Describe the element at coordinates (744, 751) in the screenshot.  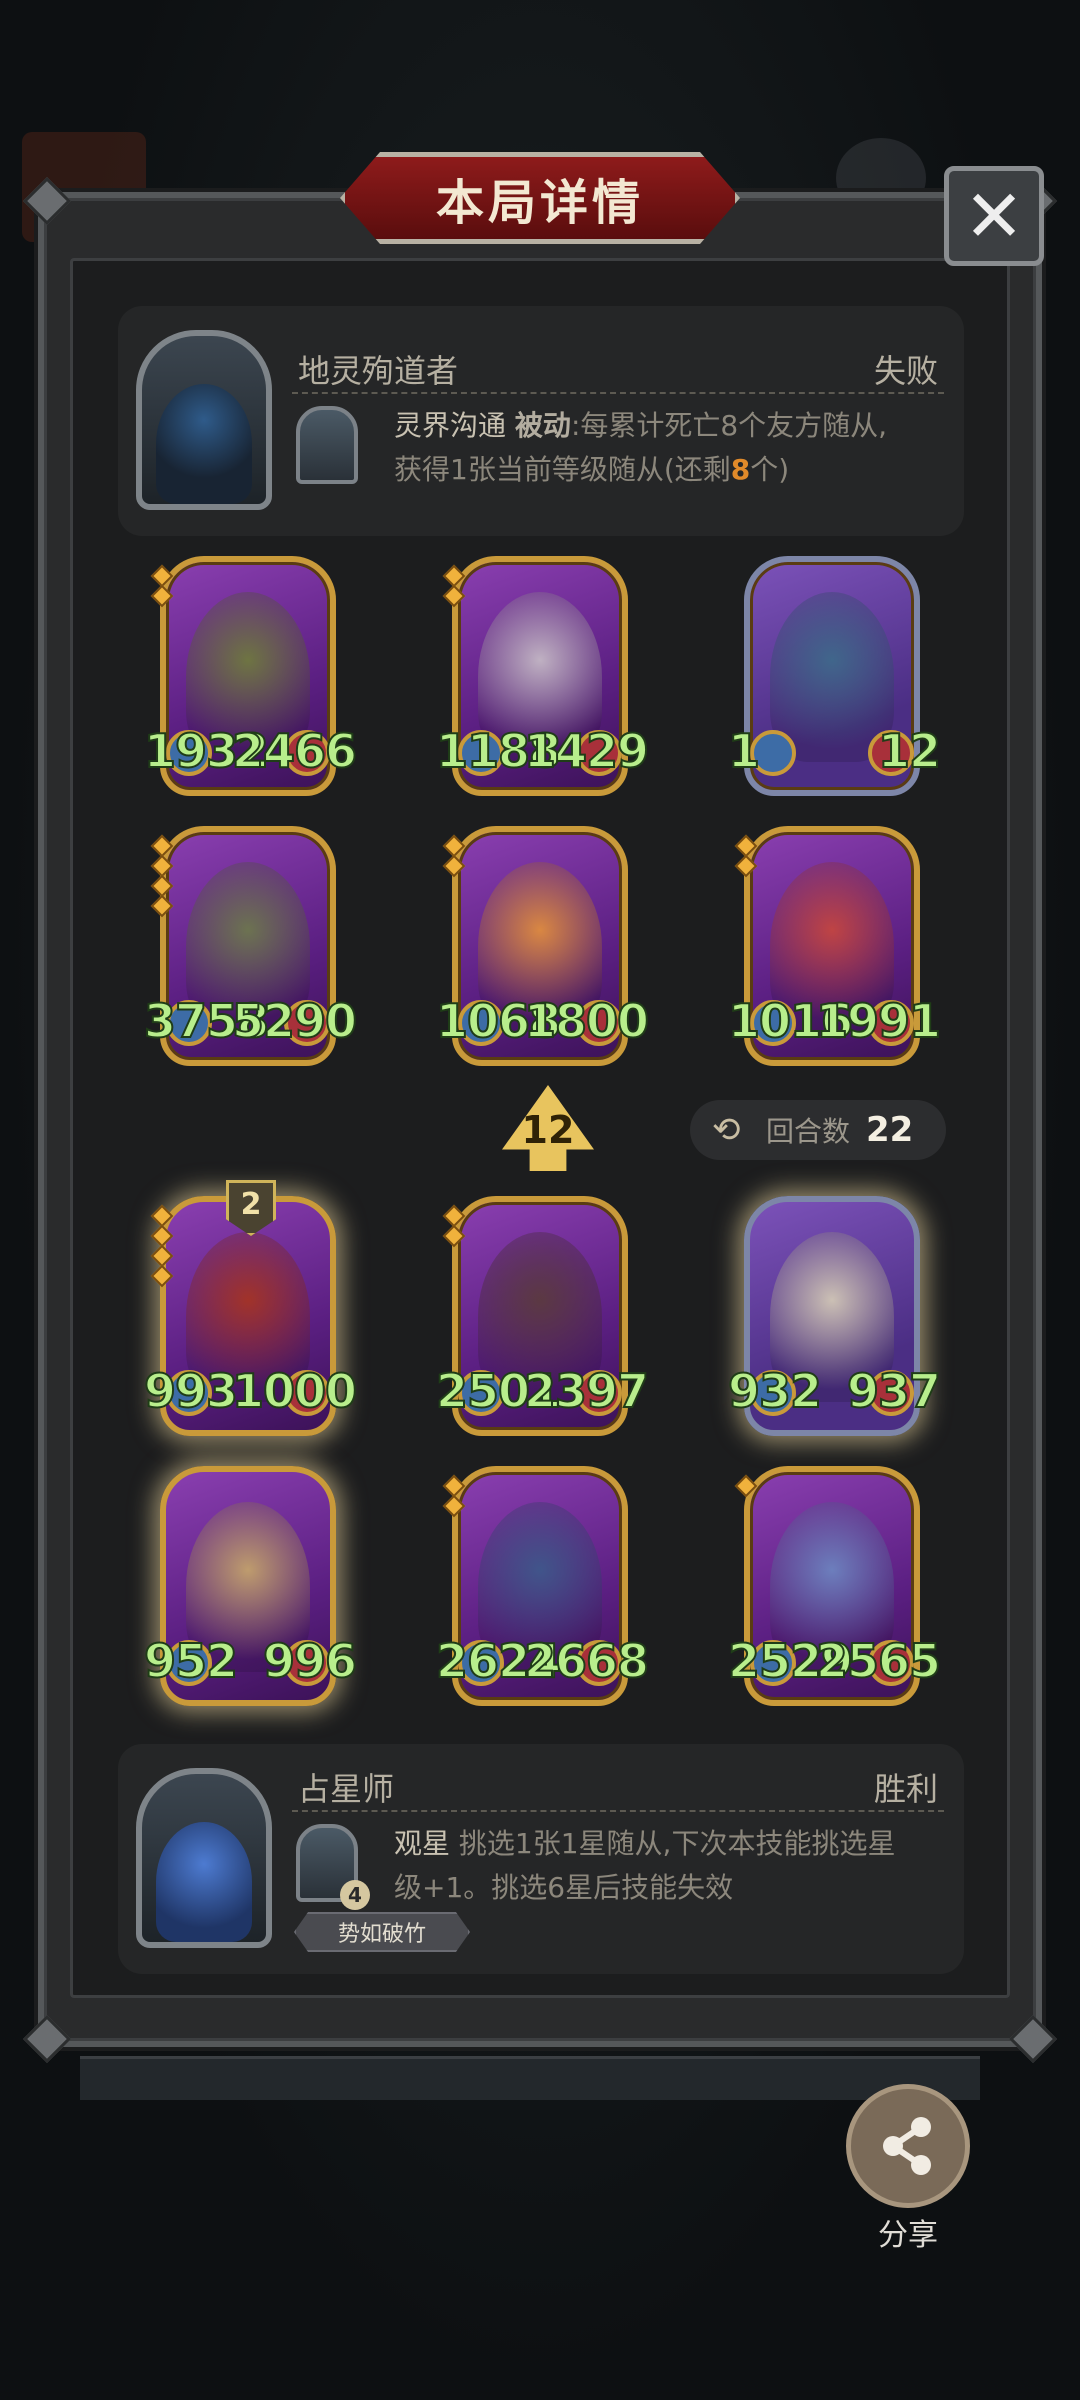
I see `minion-attack: 1` at that location.